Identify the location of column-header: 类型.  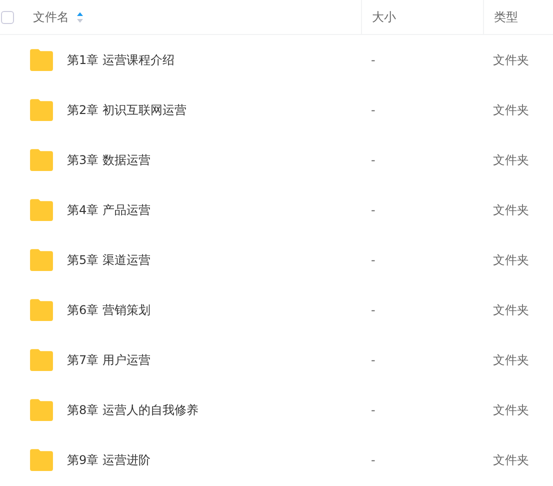
(506, 17).